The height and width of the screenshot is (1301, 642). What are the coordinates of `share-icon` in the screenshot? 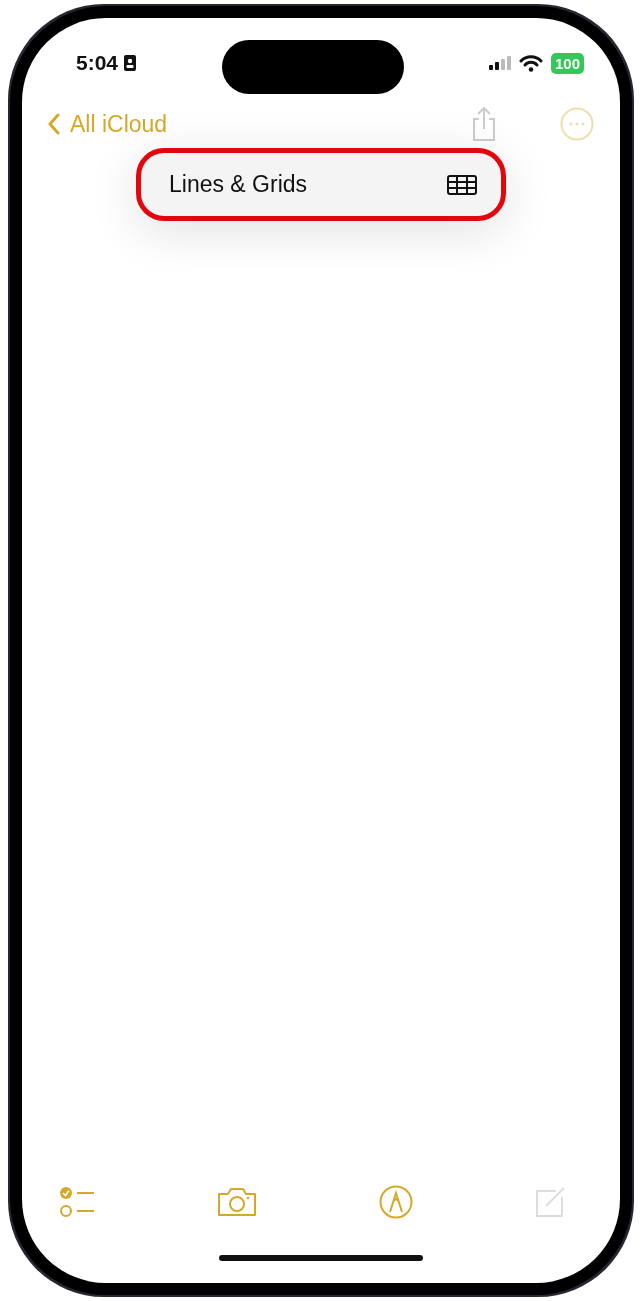 It's located at (484, 124).